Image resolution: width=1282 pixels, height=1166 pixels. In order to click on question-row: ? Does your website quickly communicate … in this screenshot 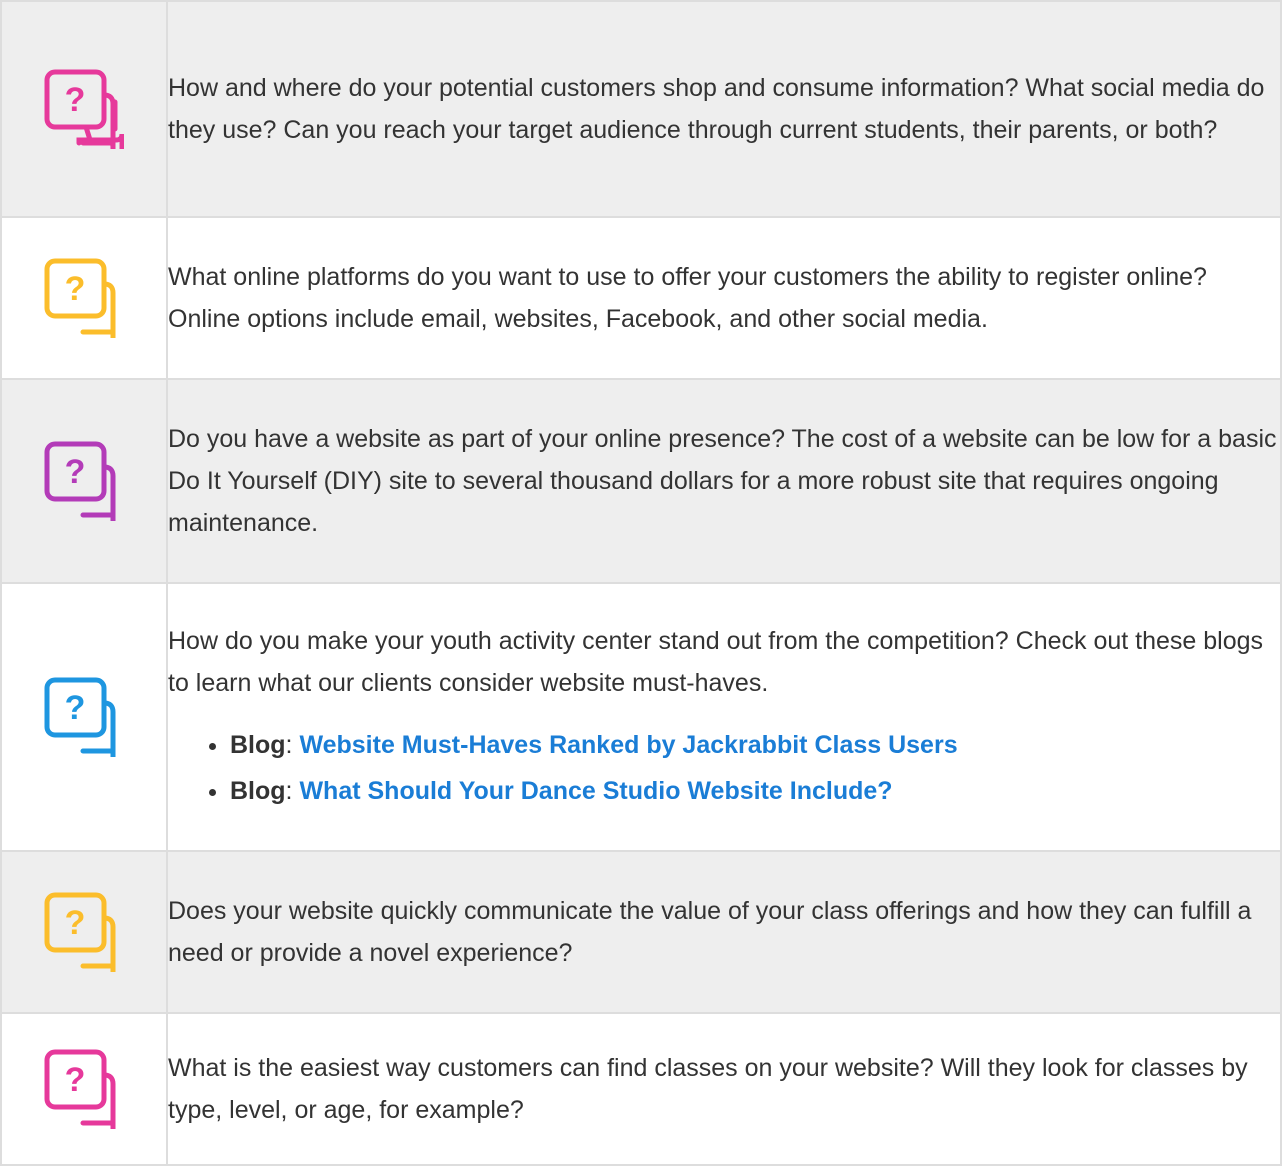, I will do `click(641, 932)`.